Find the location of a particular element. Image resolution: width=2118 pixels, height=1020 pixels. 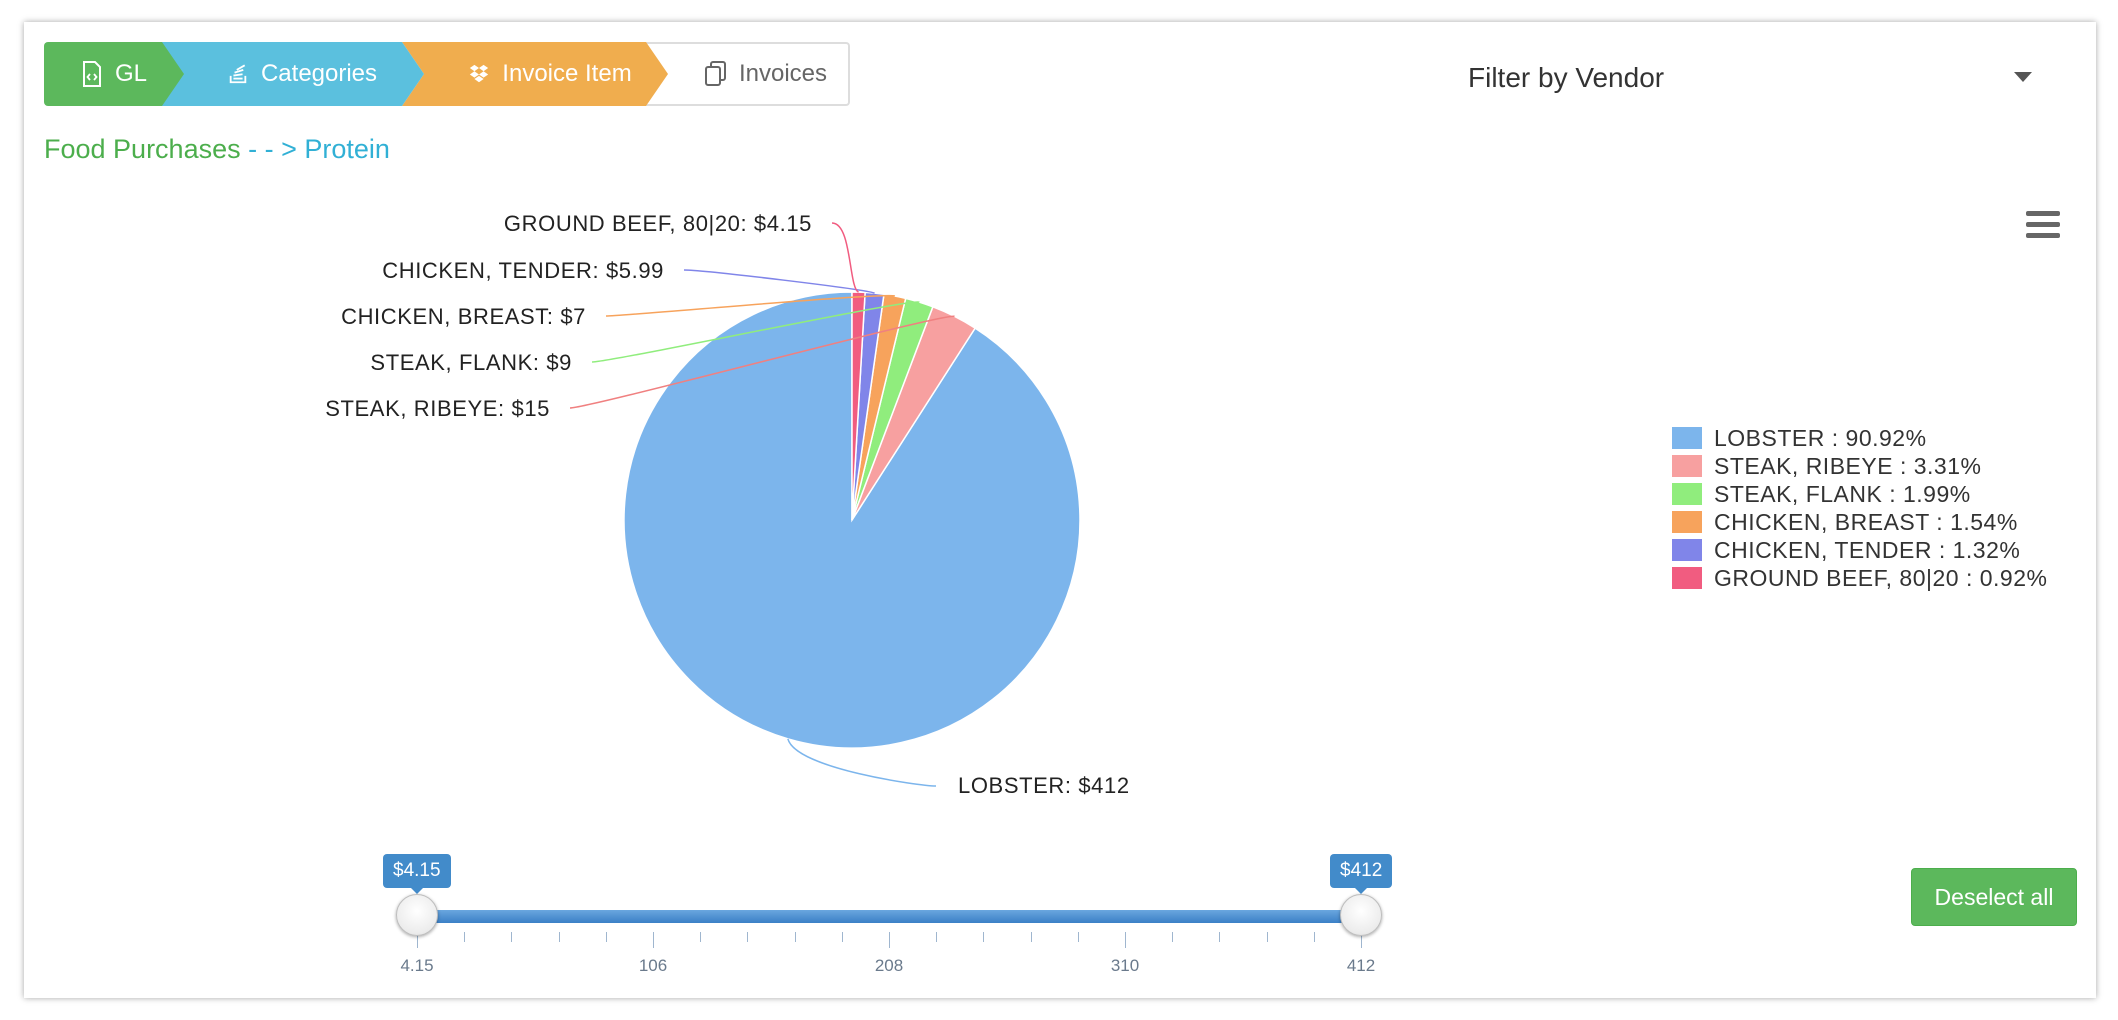

pie-slices is located at coordinates (852, 520).